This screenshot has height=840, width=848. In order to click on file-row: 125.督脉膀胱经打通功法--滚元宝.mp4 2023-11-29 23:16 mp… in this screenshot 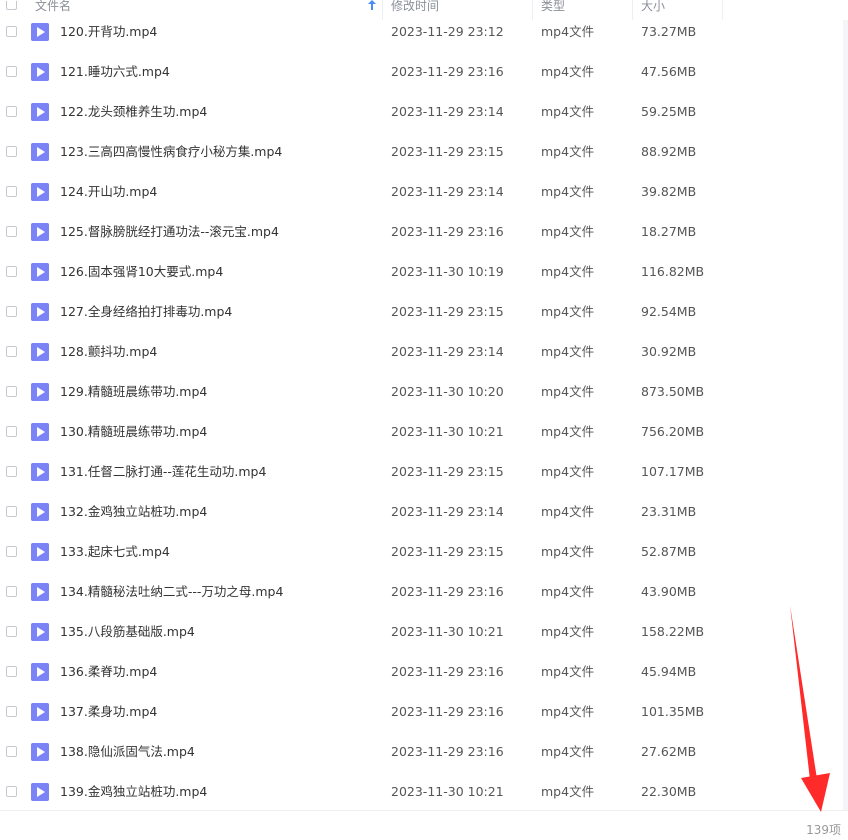, I will do `click(424, 232)`.